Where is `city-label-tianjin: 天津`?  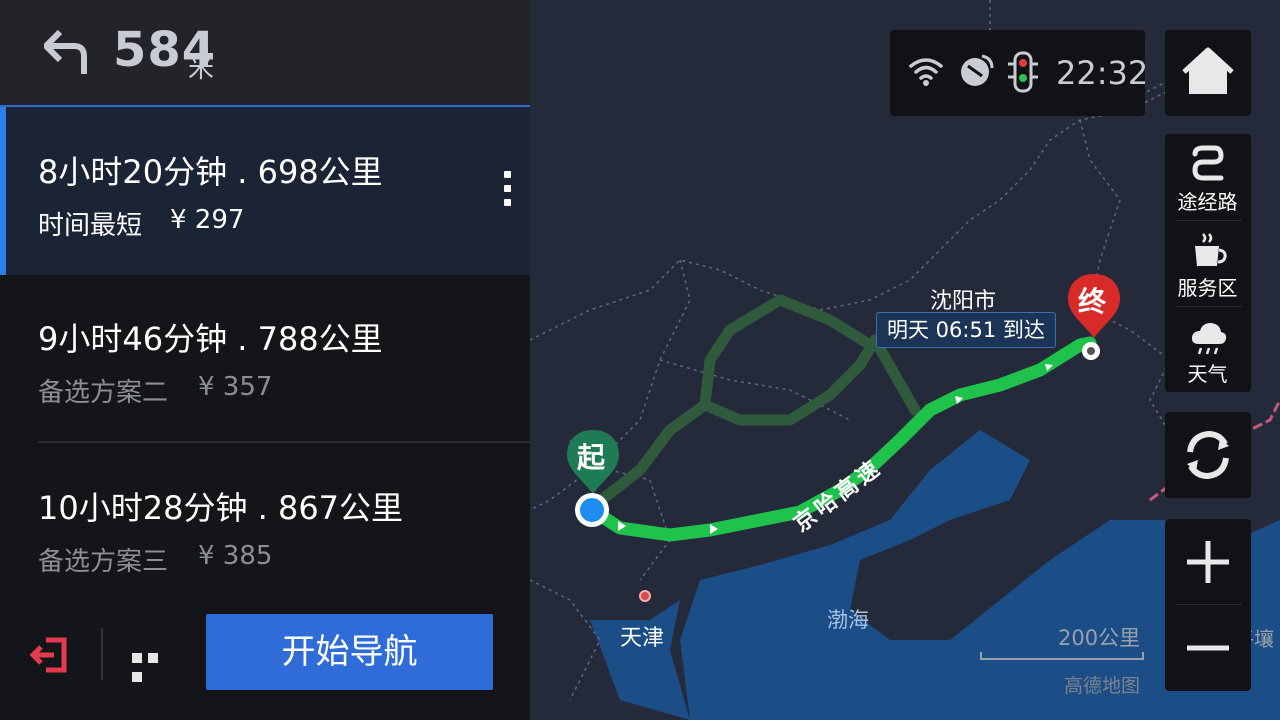
city-label-tianjin: 天津 is located at coordinates (642, 636).